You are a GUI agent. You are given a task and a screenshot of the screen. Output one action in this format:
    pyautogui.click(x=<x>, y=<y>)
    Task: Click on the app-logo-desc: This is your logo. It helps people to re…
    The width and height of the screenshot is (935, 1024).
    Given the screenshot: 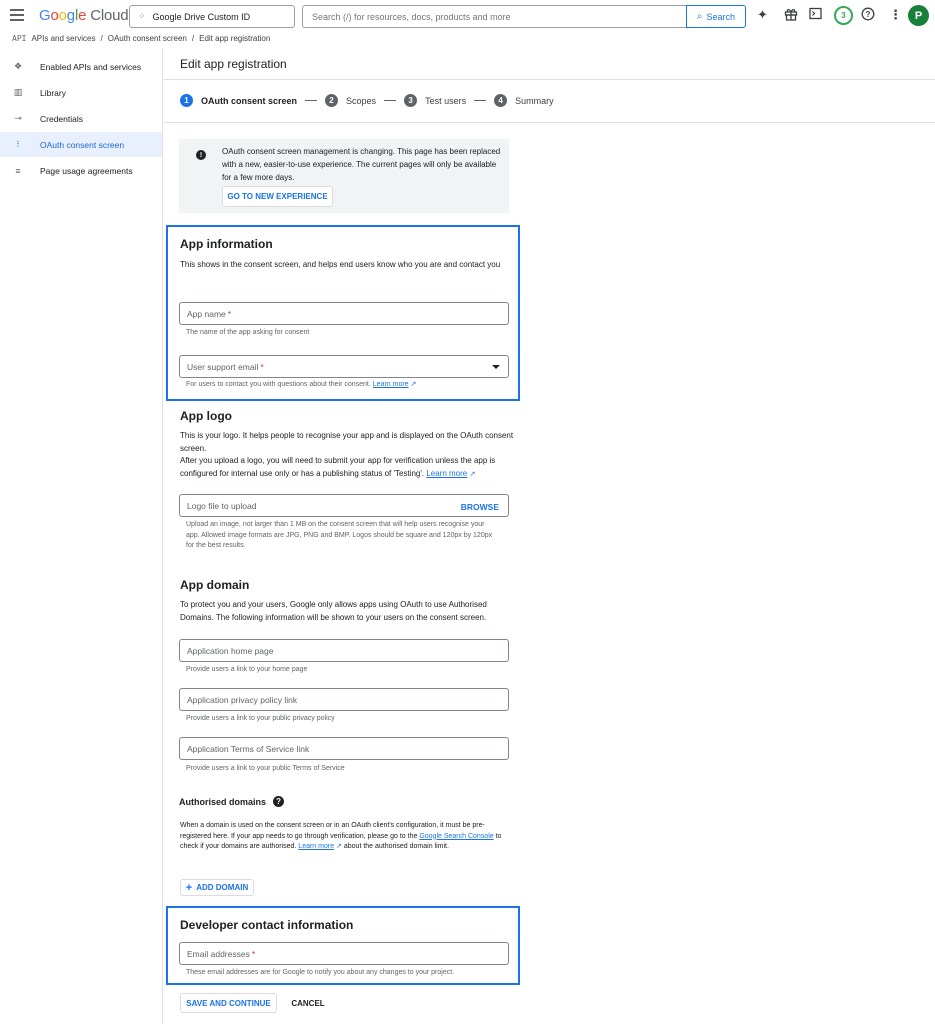 What is the action you would take?
    pyautogui.click(x=347, y=454)
    